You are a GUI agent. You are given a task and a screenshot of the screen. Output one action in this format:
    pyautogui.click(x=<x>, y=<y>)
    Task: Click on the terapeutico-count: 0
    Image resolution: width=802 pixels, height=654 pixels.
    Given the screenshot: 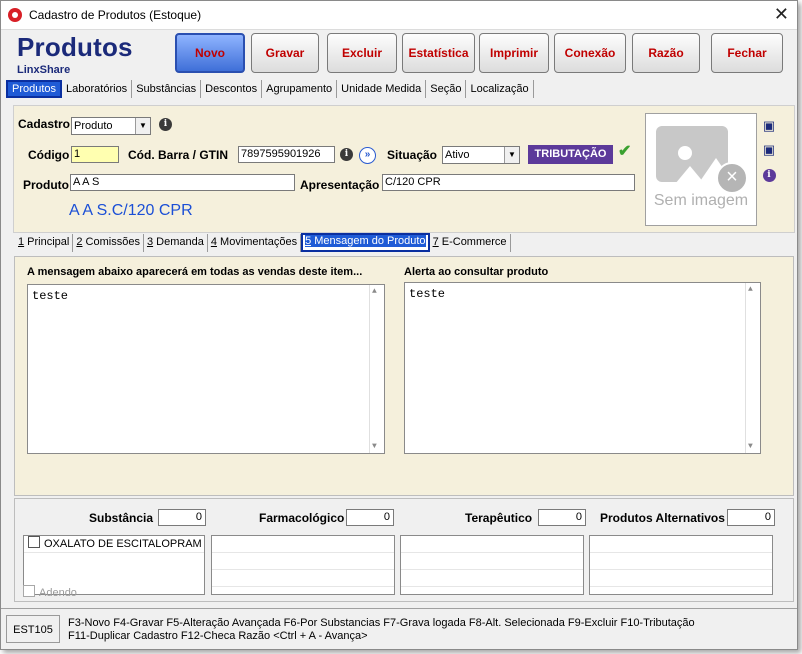 What is the action you would take?
    pyautogui.click(x=562, y=517)
    